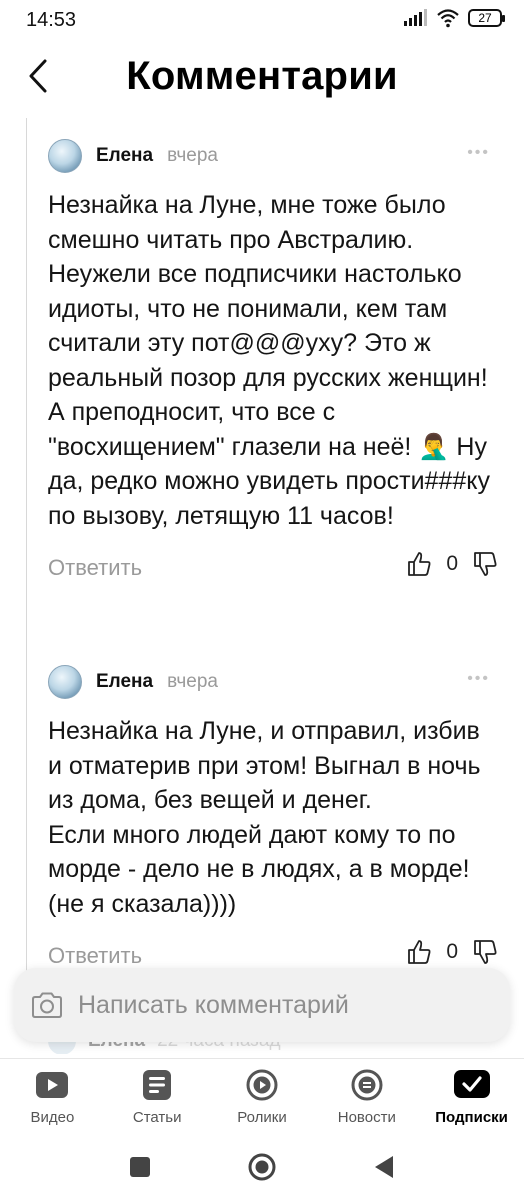 This screenshot has width=524, height=1200. What do you see at coordinates (415, 17) in the screenshot?
I see `signal-icon` at bounding box center [415, 17].